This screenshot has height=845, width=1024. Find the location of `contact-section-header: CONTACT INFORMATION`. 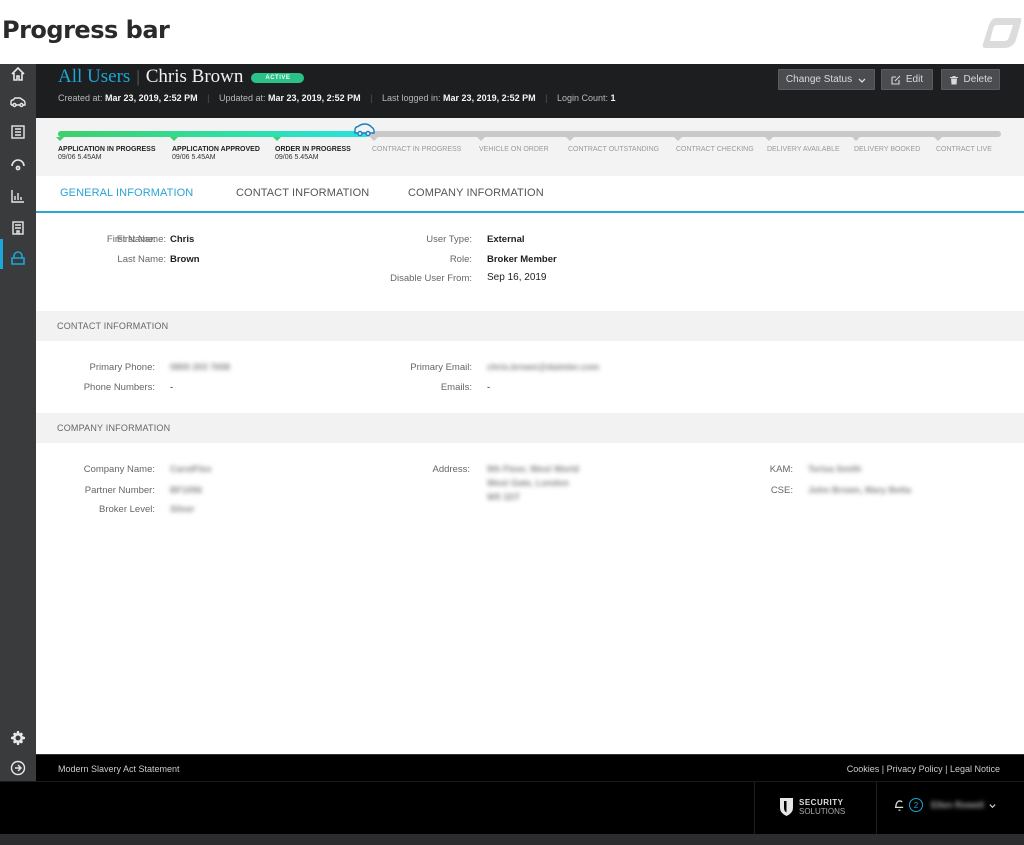

contact-section-header: CONTACT INFORMATION is located at coordinates (530, 326).